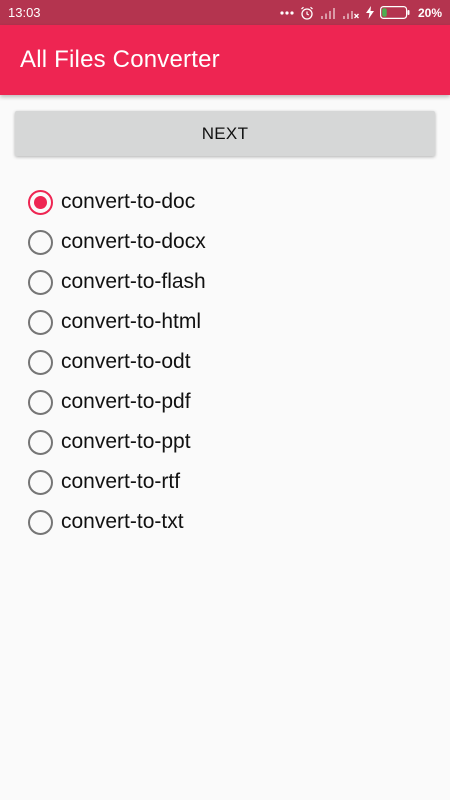 The image size is (450, 800). Describe the element at coordinates (394, 12) in the screenshot. I see `battery-icon` at that location.